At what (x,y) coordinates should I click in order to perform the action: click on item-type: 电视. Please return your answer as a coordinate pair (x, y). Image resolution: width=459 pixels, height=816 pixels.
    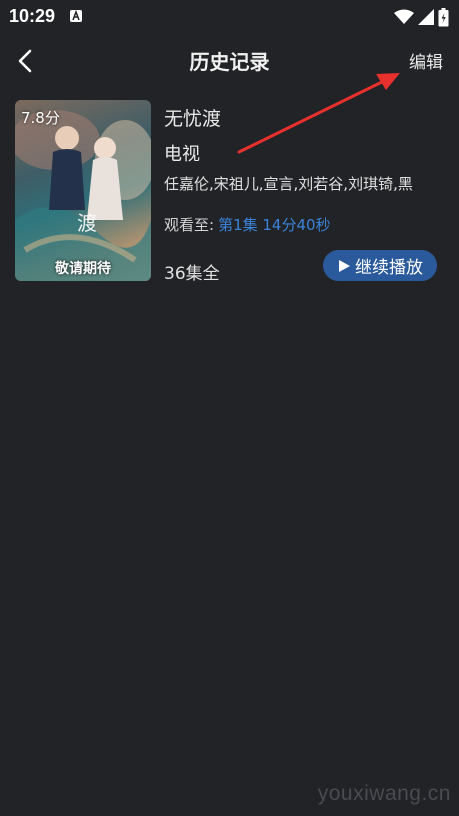
    Looking at the image, I should click on (182, 154).